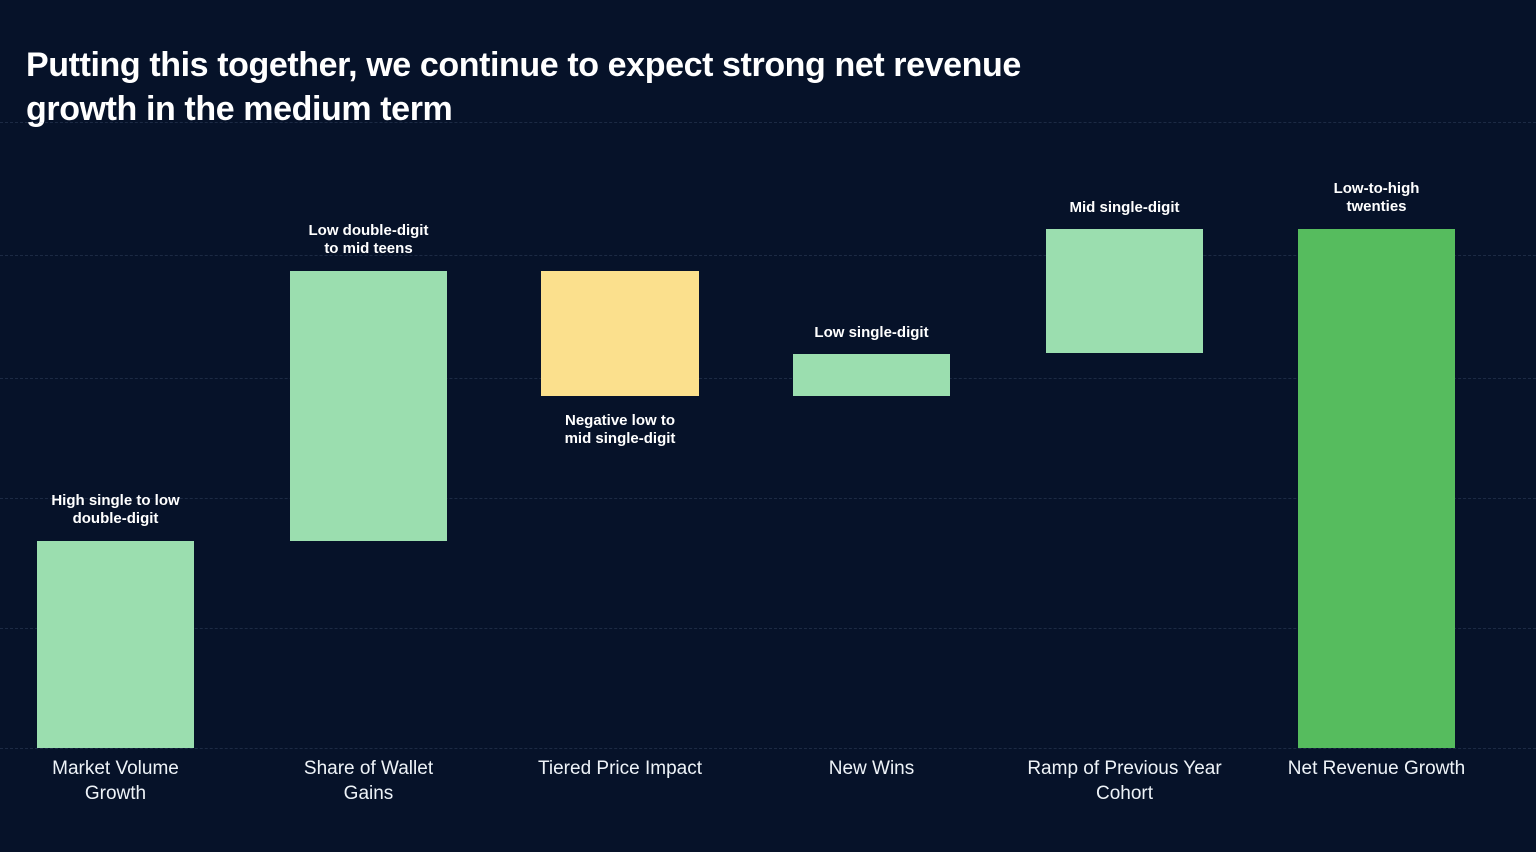 This screenshot has height=852, width=1536. I want to click on category-label-3: New Wins, so click(871, 768).